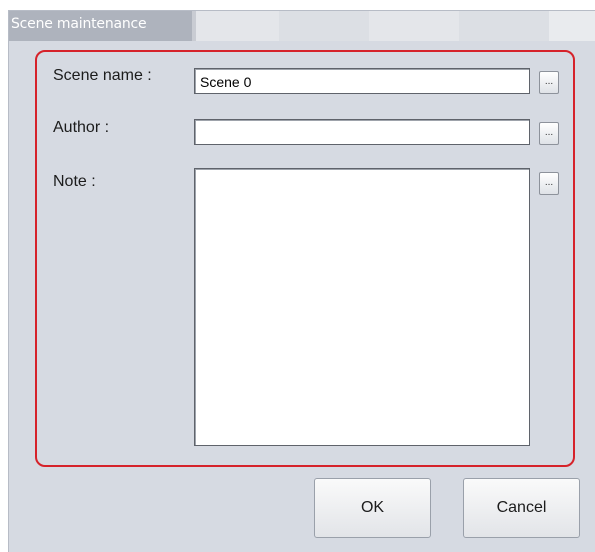 The image size is (595, 552). What do you see at coordinates (521, 508) in the screenshot?
I see `cancel-button: Cancel` at bounding box center [521, 508].